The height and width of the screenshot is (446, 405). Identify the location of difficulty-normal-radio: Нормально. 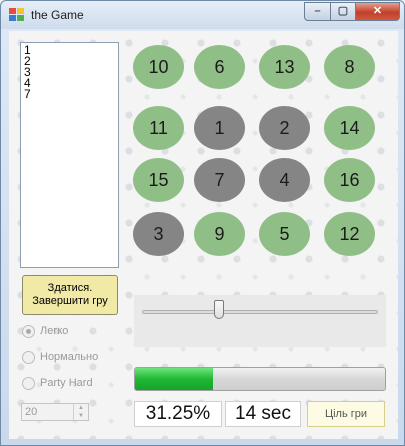
(70, 358).